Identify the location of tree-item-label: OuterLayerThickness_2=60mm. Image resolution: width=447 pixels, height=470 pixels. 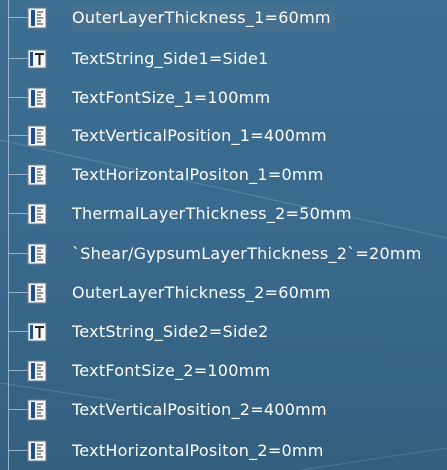
(201, 292).